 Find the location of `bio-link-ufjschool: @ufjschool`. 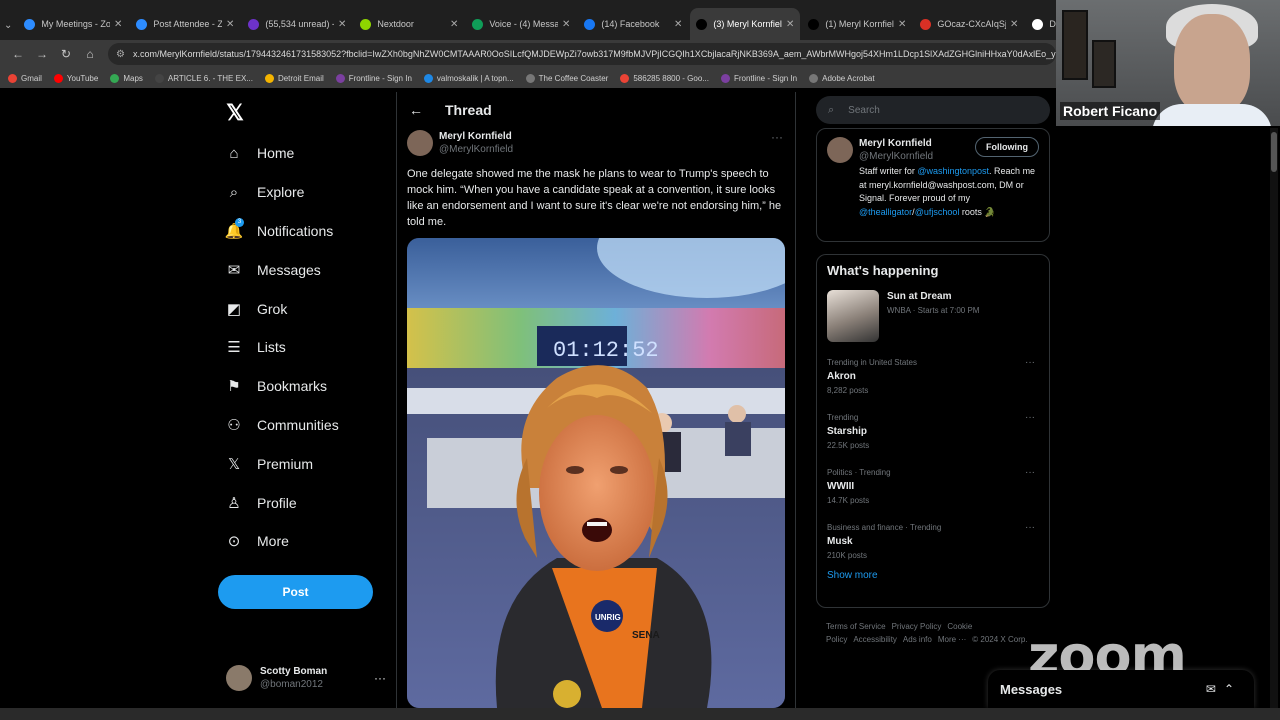

bio-link-ufjschool: @ufjschool is located at coordinates (937, 212).